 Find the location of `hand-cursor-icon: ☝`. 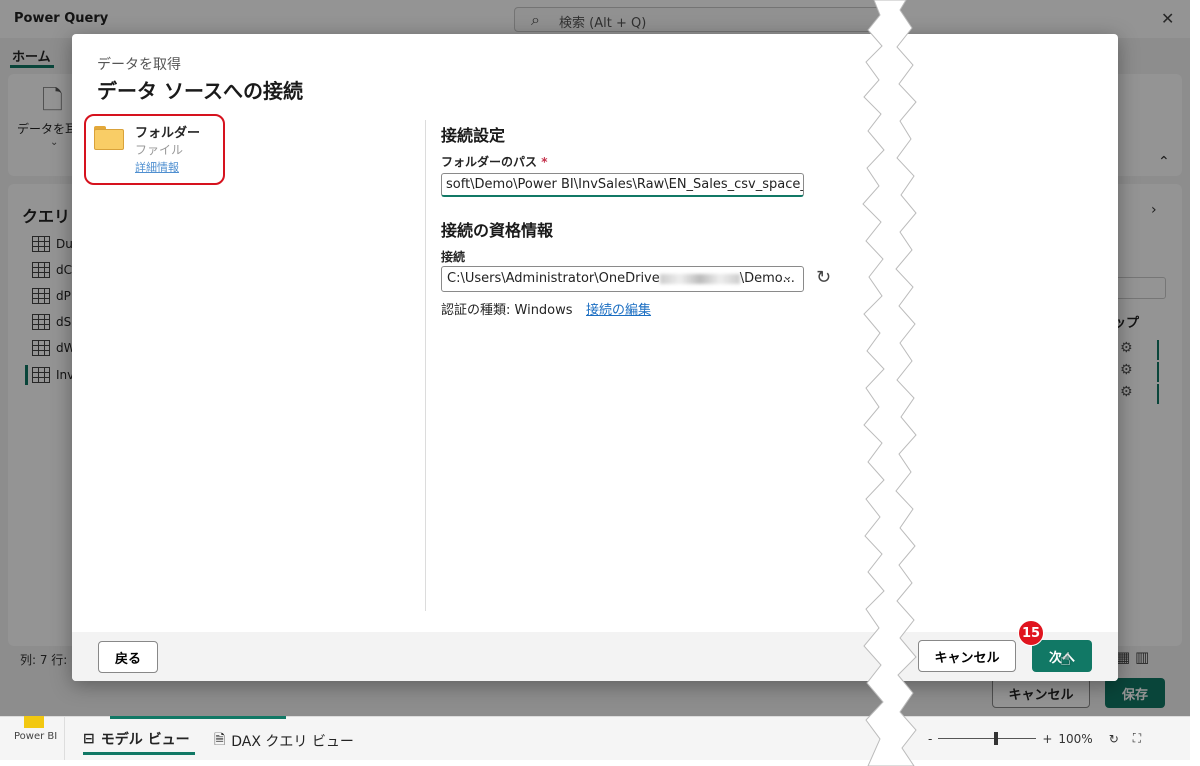

hand-cursor-icon: ☝ is located at coordinates (1065, 659).